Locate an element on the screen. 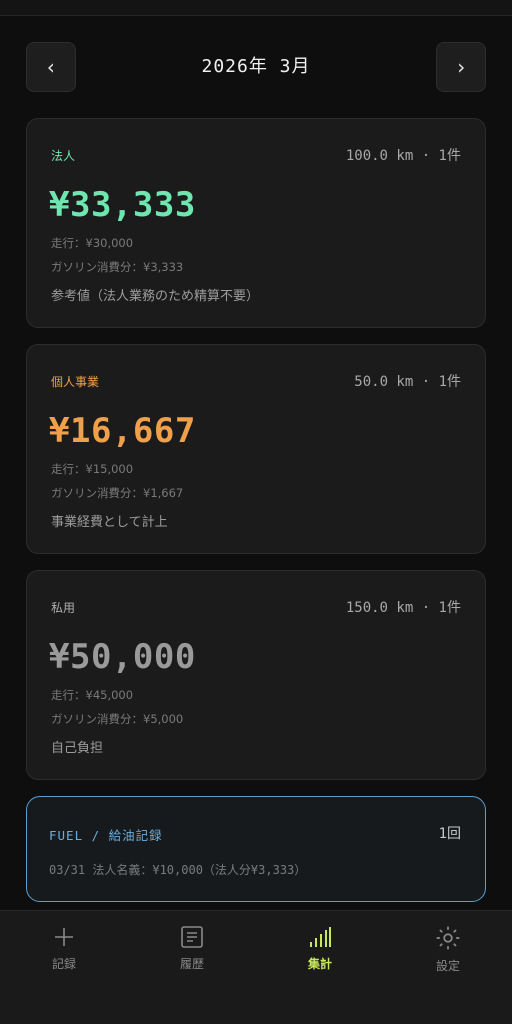  fuel-record-count: 1回 is located at coordinates (449, 834).